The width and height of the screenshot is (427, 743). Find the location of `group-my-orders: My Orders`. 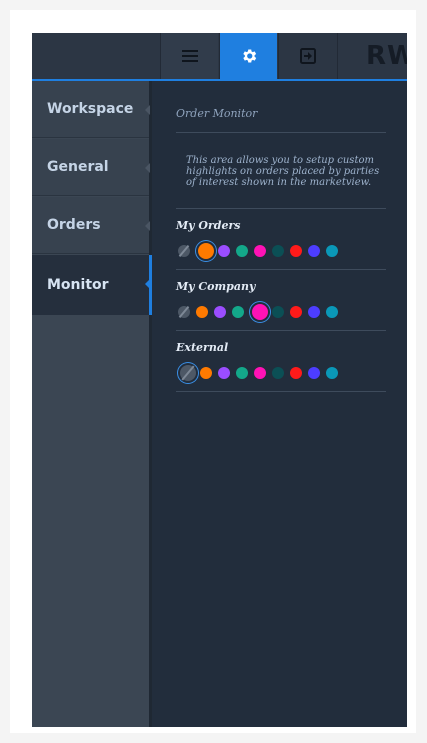

group-my-orders: My Orders is located at coordinates (281, 239).